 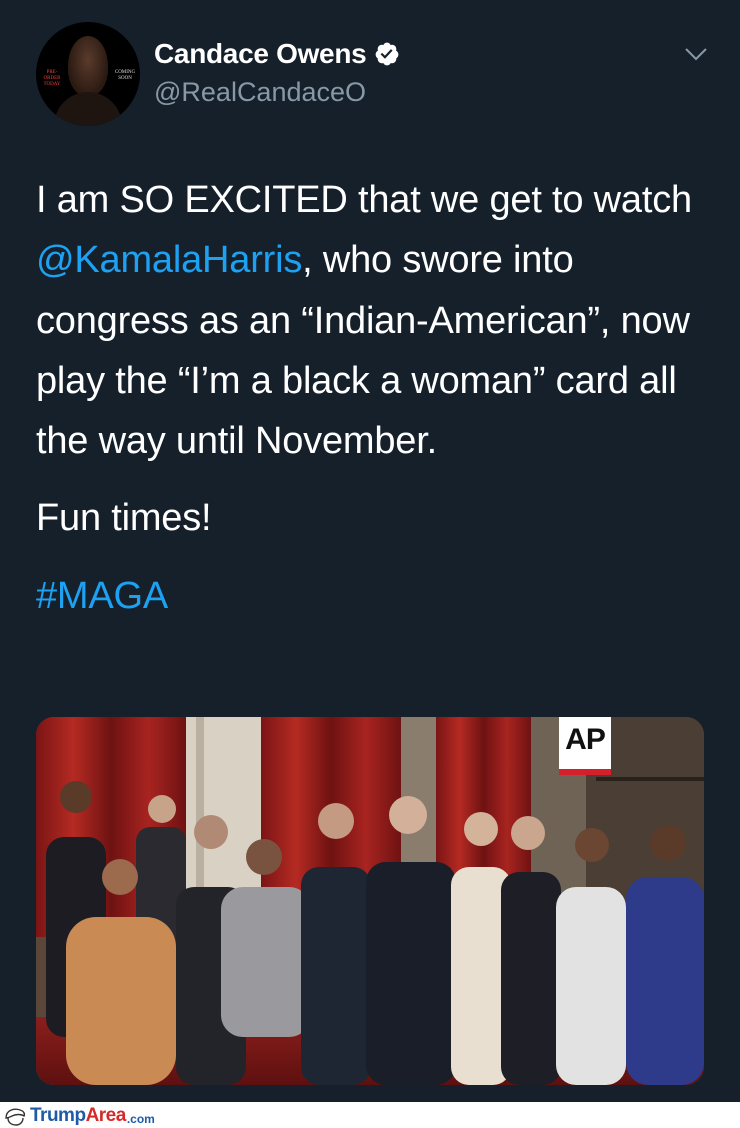 What do you see at coordinates (585, 739) in the screenshot?
I see `ap-badge: AP` at bounding box center [585, 739].